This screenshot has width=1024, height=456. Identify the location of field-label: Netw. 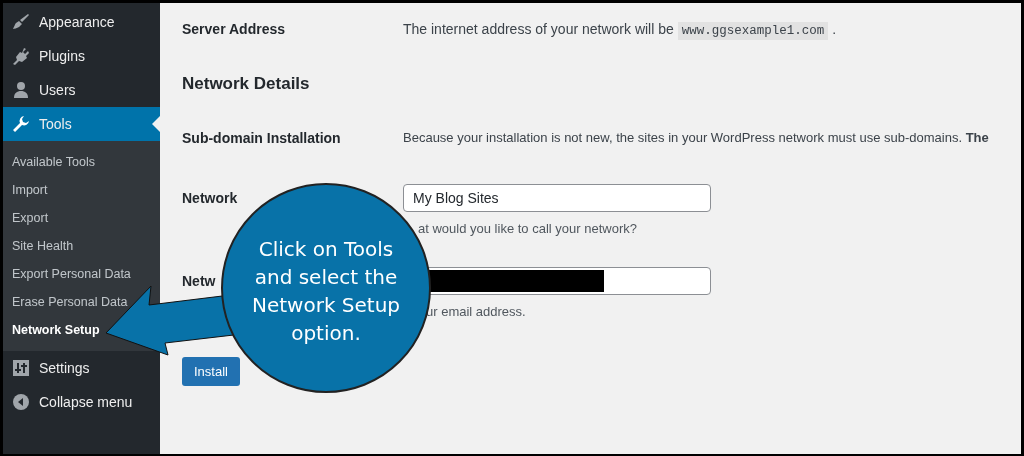
(199, 281).